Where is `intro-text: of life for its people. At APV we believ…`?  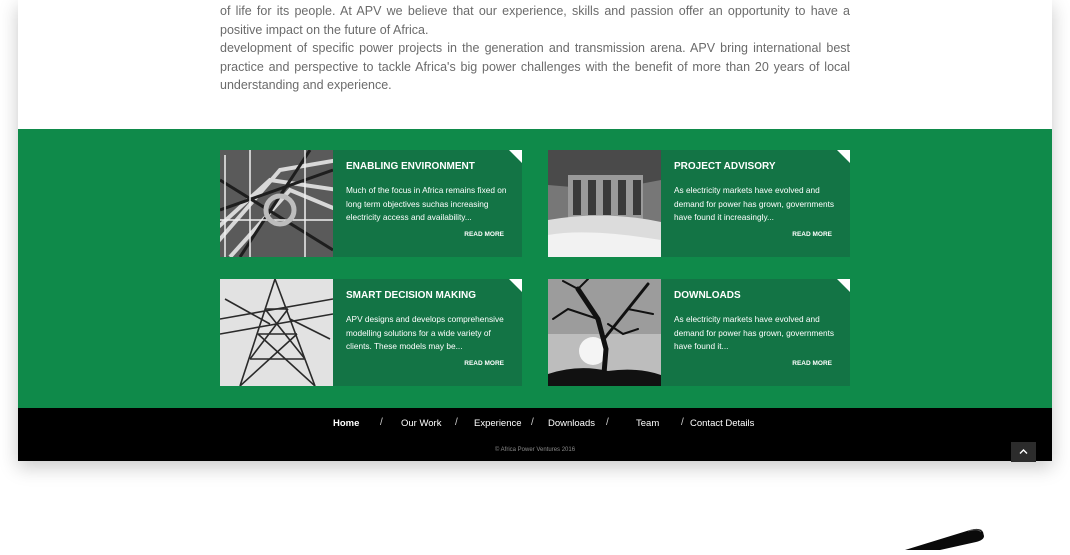
intro-text: of life for its people. At APV we believ… is located at coordinates (535, 47).